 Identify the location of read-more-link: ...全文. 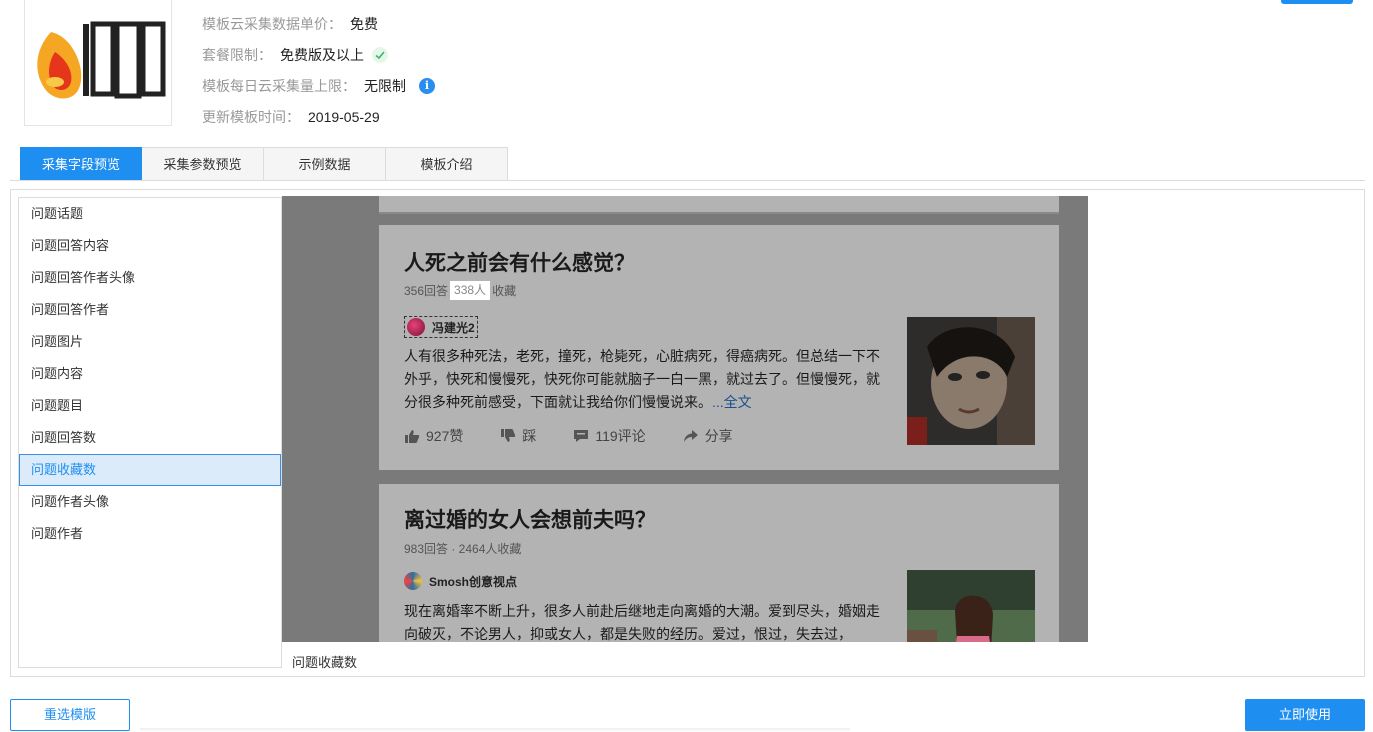
(732, 402).